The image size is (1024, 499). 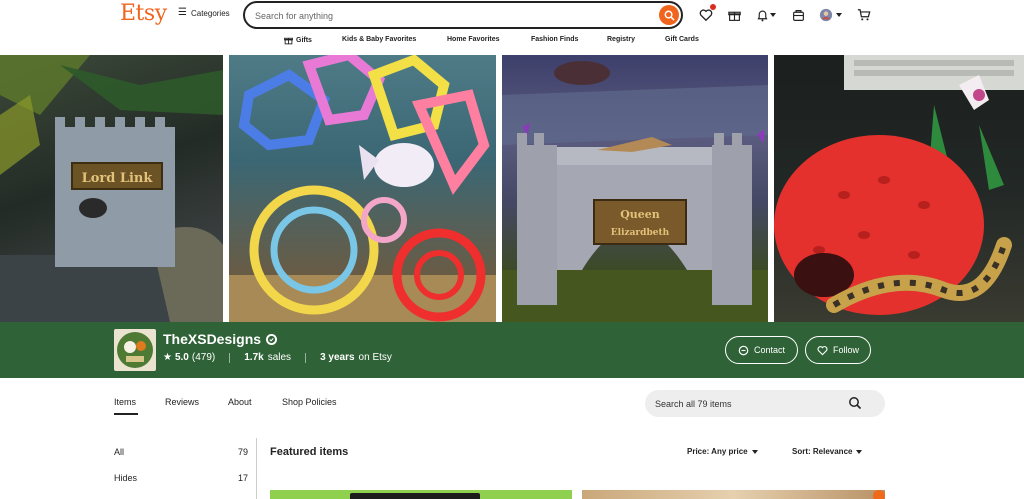 I want to click on castle-hide-illustration: Lord Link, so click(x=111, y=188).